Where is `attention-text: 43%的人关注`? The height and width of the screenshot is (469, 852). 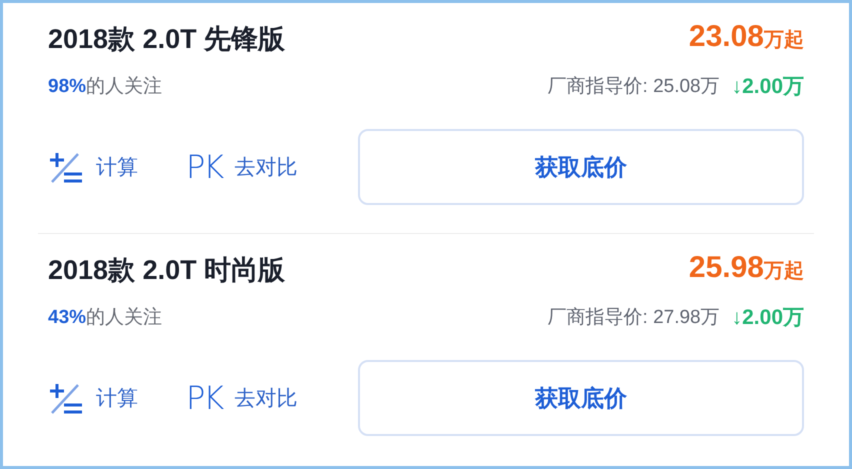
attention-text: 43%的人关注 is located at coordinates (105, 318).